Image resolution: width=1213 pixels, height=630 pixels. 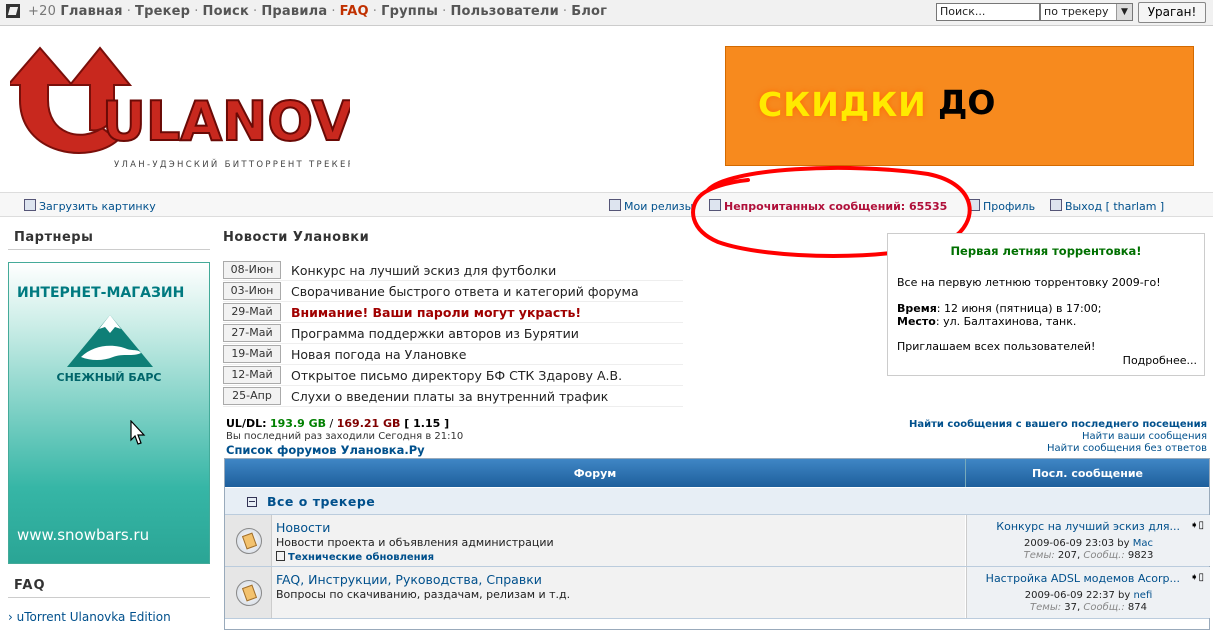 What do you see at coordinates (1124, 12) in the screenshot?
I see `chevron-down-icon: ▼` at bounding box center [1124, 12].